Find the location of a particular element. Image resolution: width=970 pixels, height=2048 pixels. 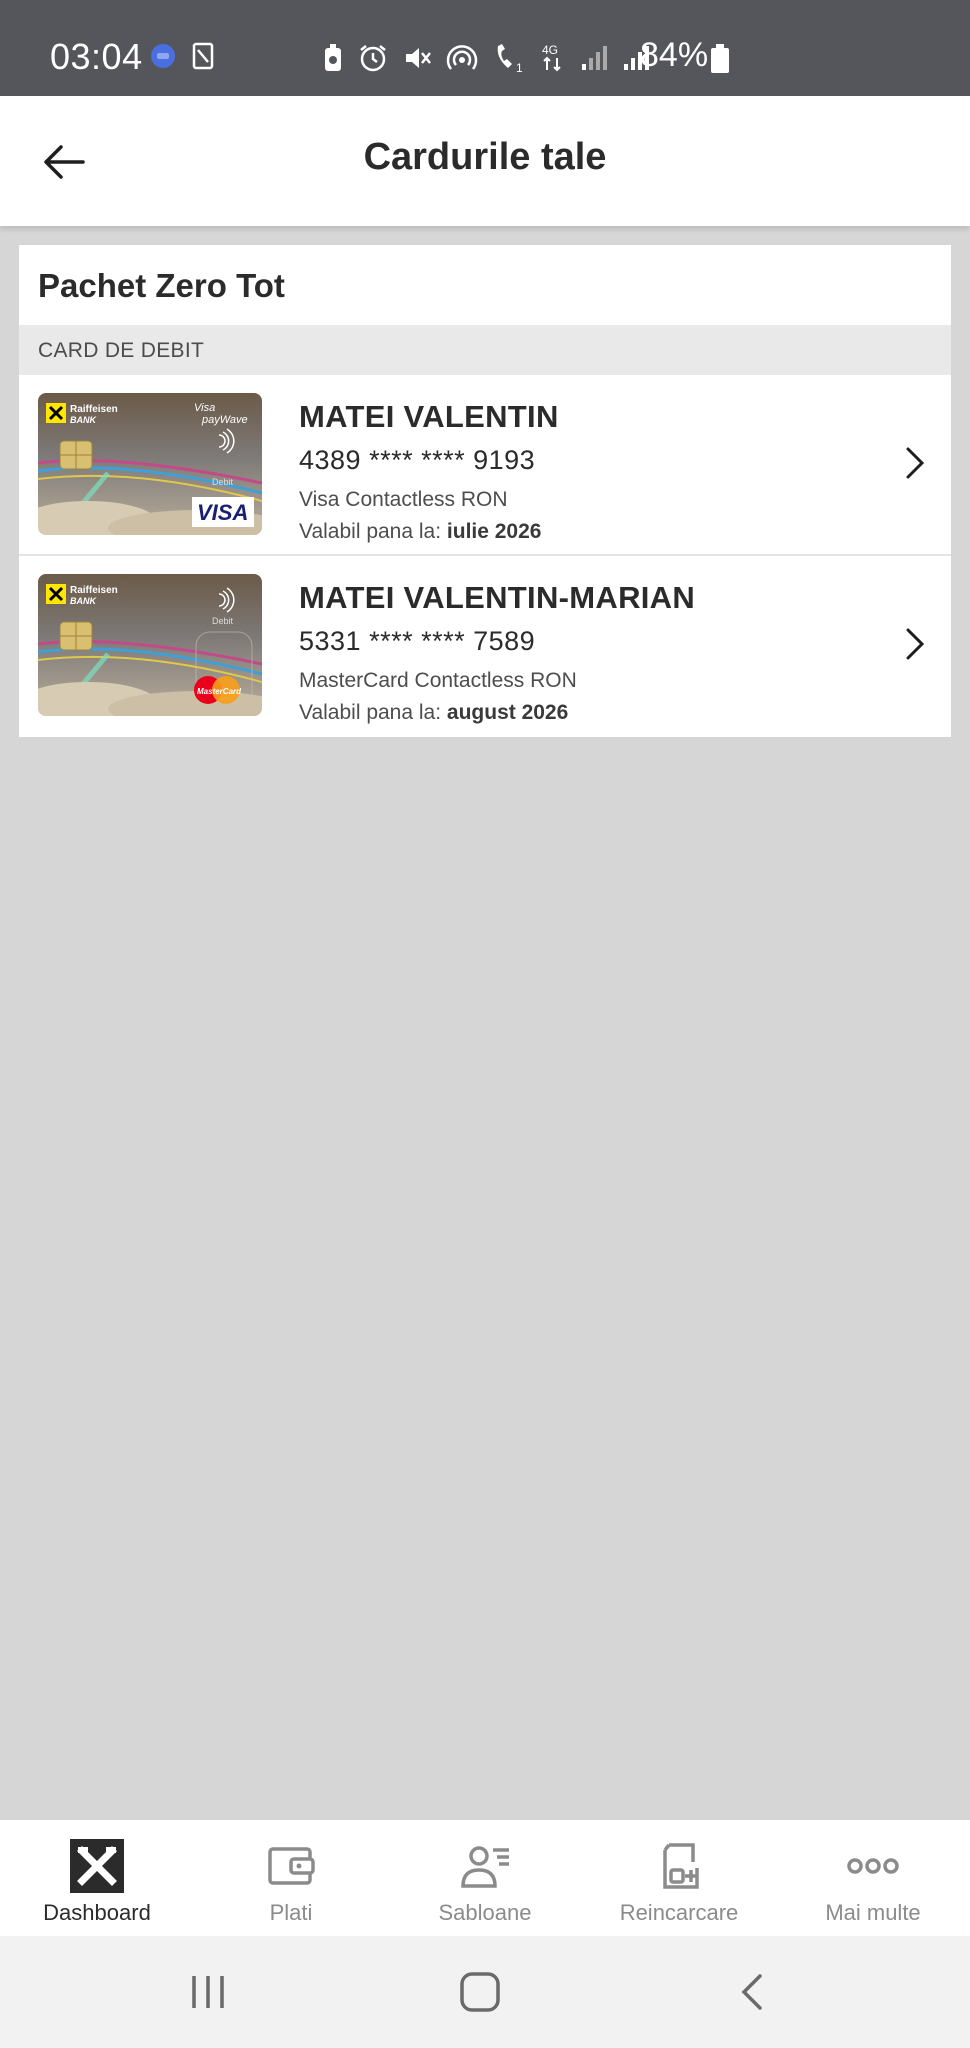

svg-text: Visa is located at coordinates (204, 408).